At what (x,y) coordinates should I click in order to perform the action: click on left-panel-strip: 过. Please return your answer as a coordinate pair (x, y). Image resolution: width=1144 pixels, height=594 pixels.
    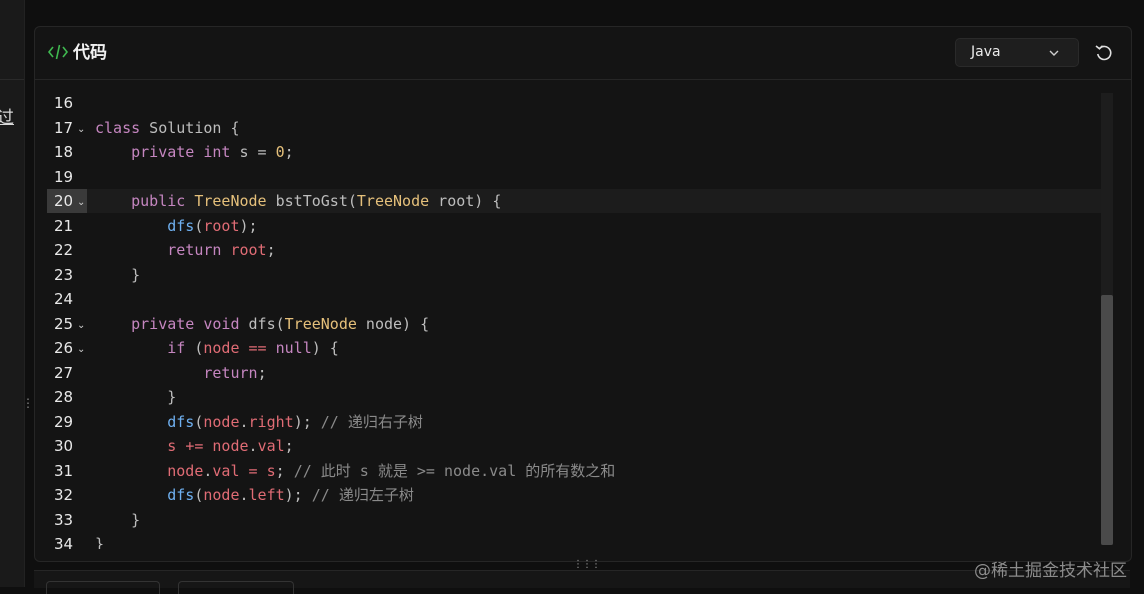
    Looking at the image, I should click on (12, 293).